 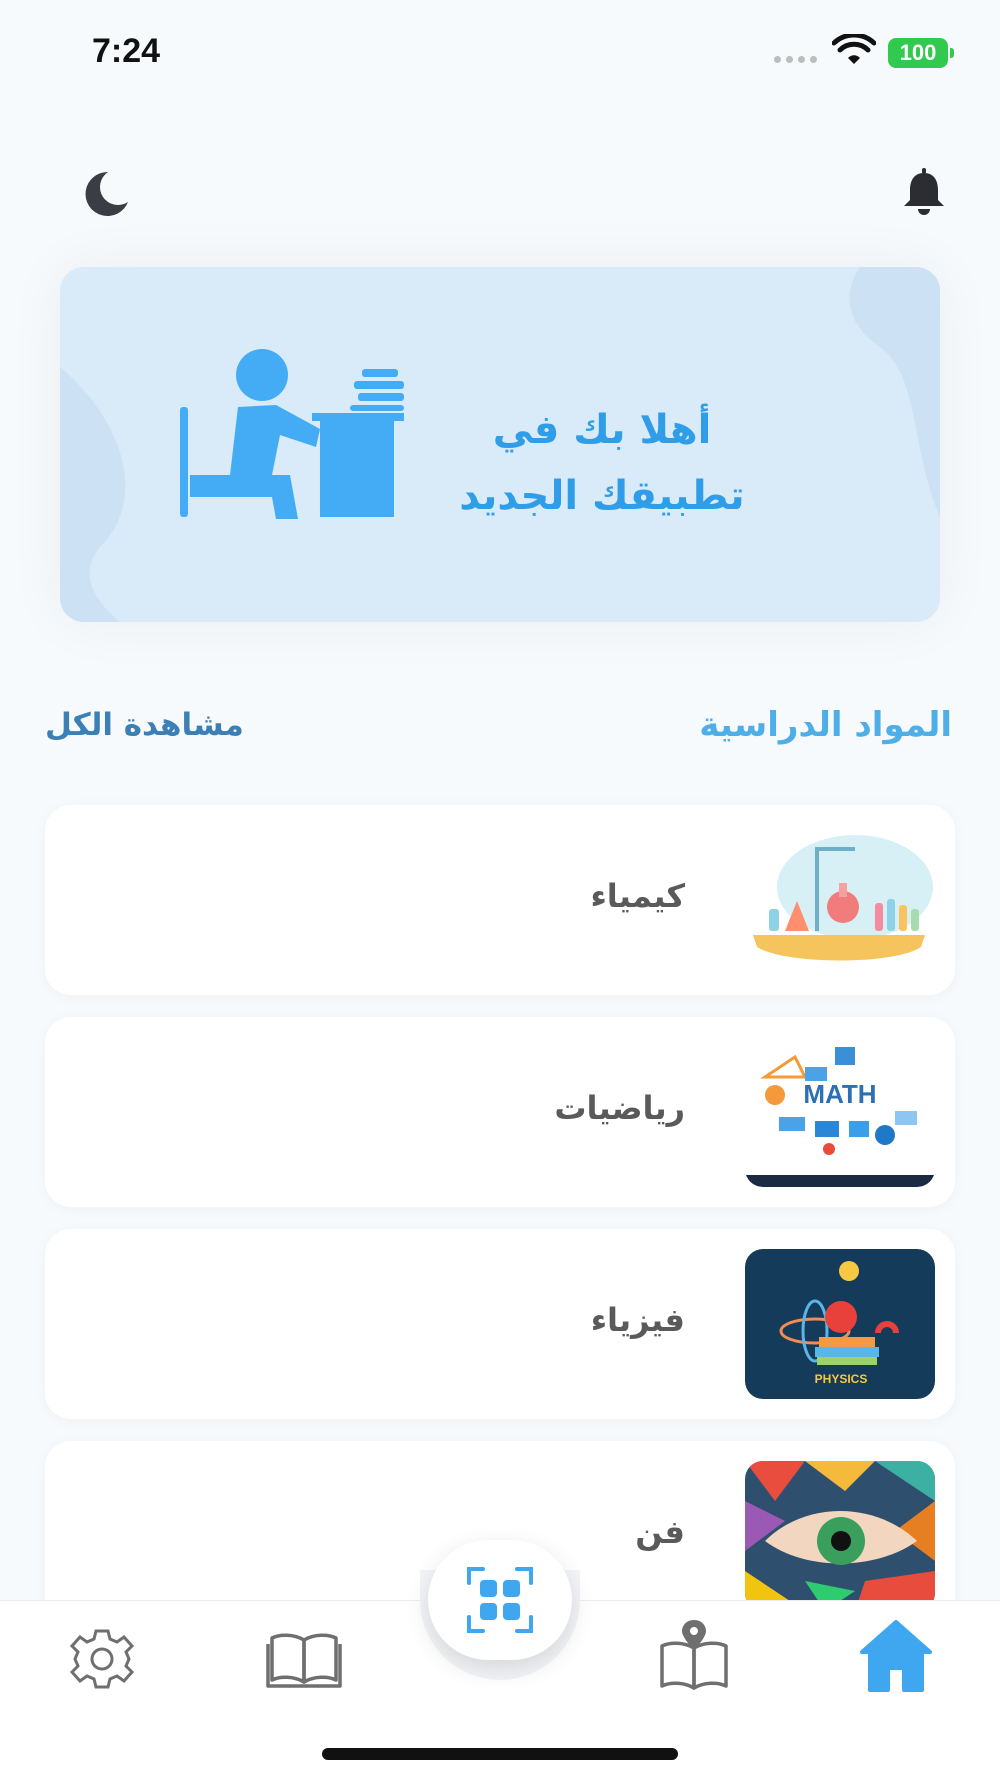 I want to click on math-thumb-text: MATH, so click(x=839, y=1094).